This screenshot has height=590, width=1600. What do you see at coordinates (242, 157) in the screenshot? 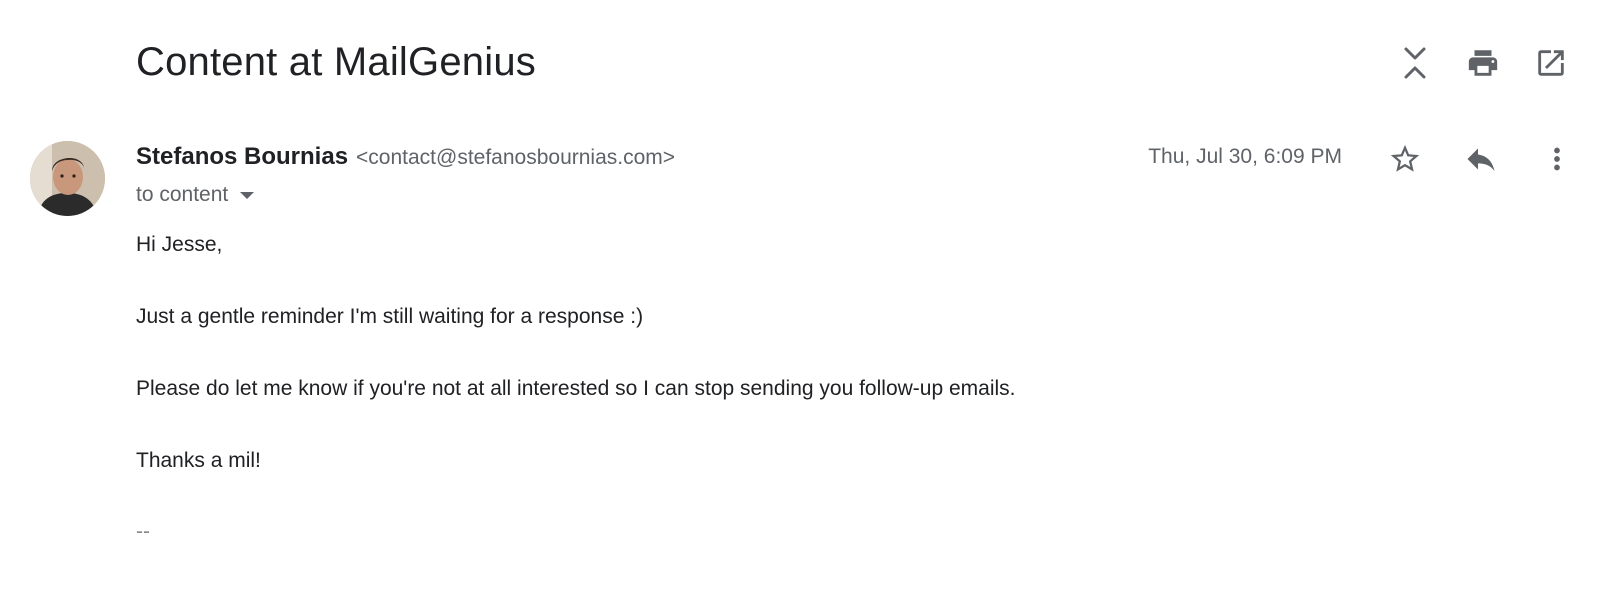
I see `sender-name: Stefanos Bournias` at bounding box center [242, 157].